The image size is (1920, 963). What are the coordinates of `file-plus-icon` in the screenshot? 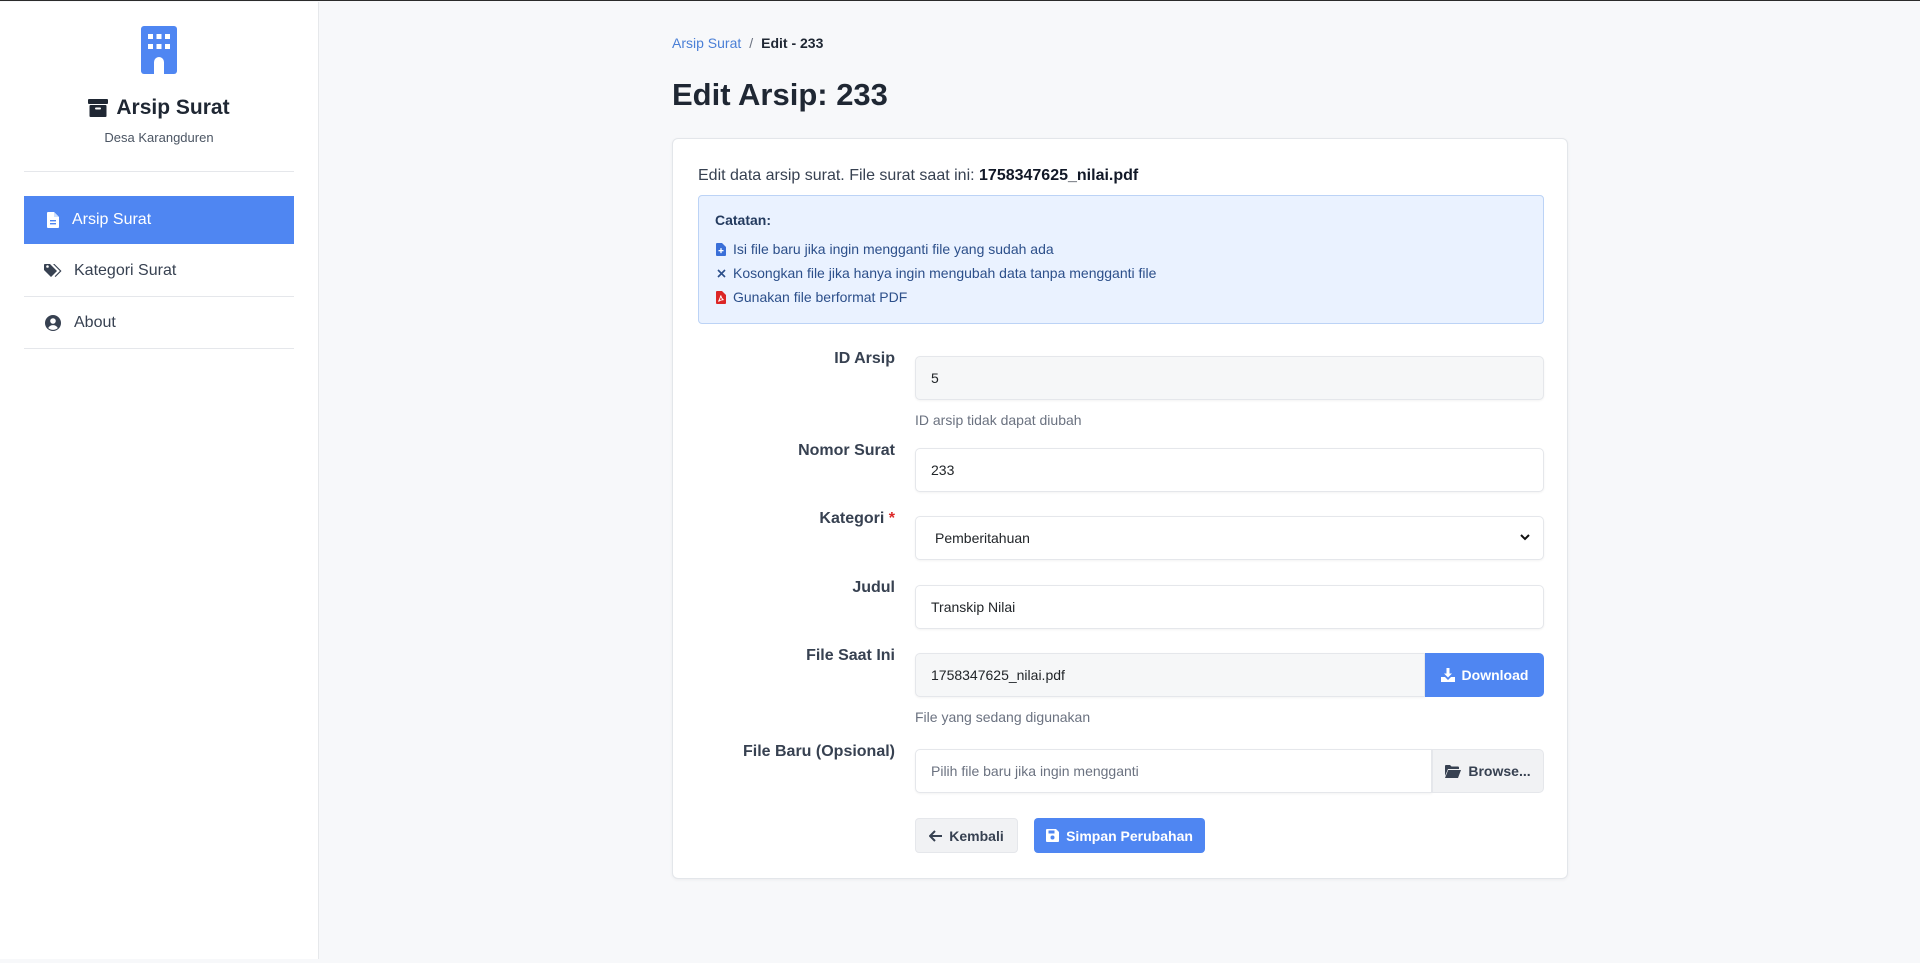 It's located at (721, 249).